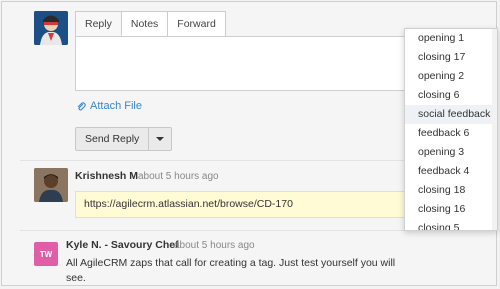  What do you see at coordinates (451, 190) in the screenshot?
I see `dropdown-item: closing 18` at bounding box center [451, 190].